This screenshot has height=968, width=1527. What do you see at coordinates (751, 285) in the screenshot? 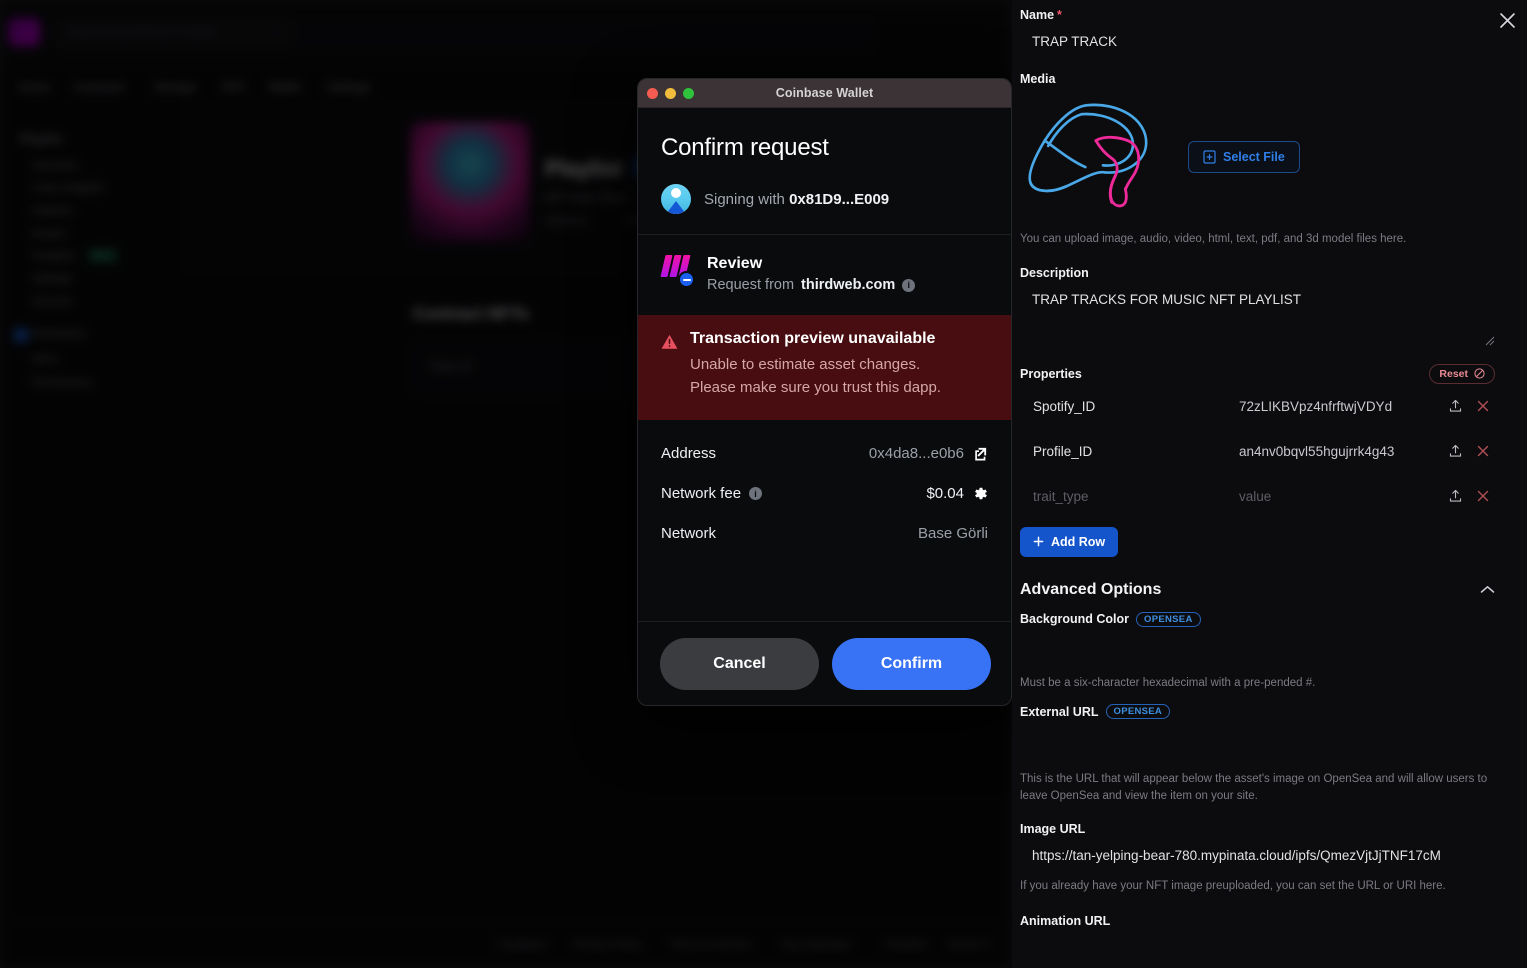
I see `request-from-prefix: Request from` at bounding box center [751, 285].